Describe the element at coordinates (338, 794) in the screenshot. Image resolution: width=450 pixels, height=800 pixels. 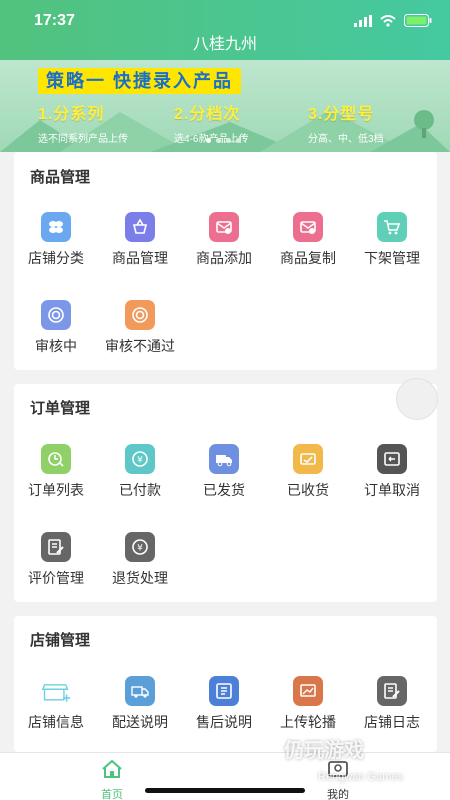
I see `tab-label: 我的` at that location.